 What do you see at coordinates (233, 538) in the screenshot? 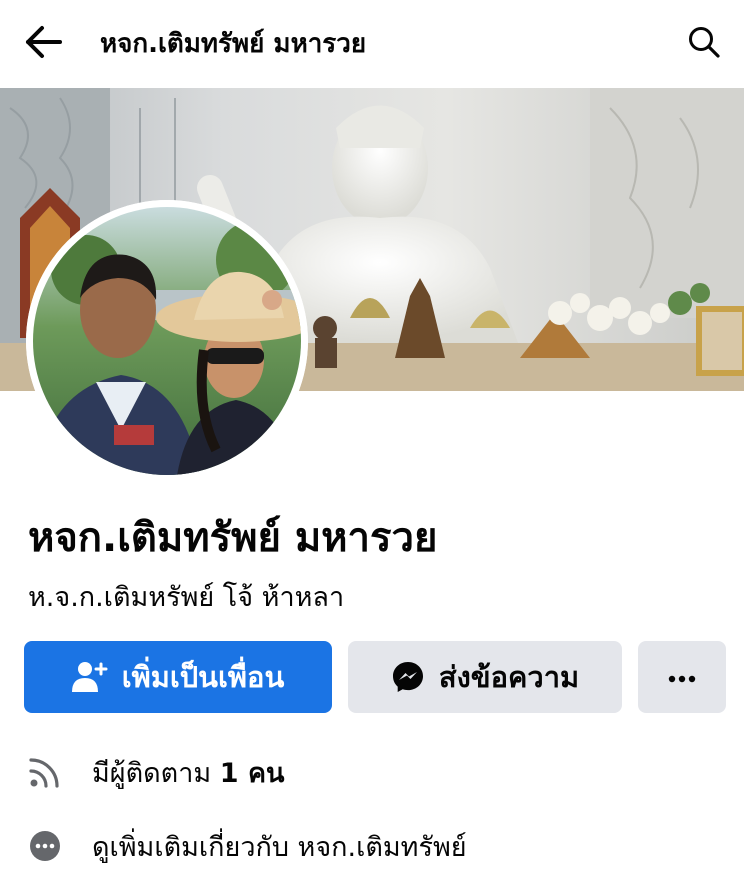
I see `profile-name: หจก.เติมทรัพย์ มหารวย` at bounding box center [233, 538].